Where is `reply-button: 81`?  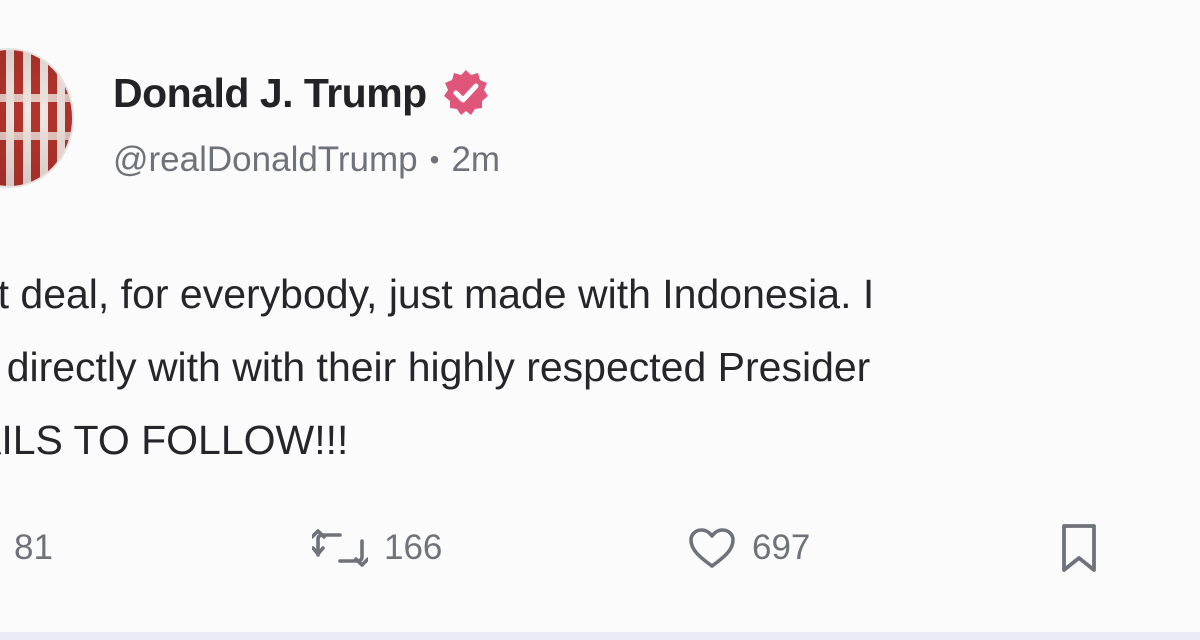 reply-button: 81 is located at coordinates (26, 548).